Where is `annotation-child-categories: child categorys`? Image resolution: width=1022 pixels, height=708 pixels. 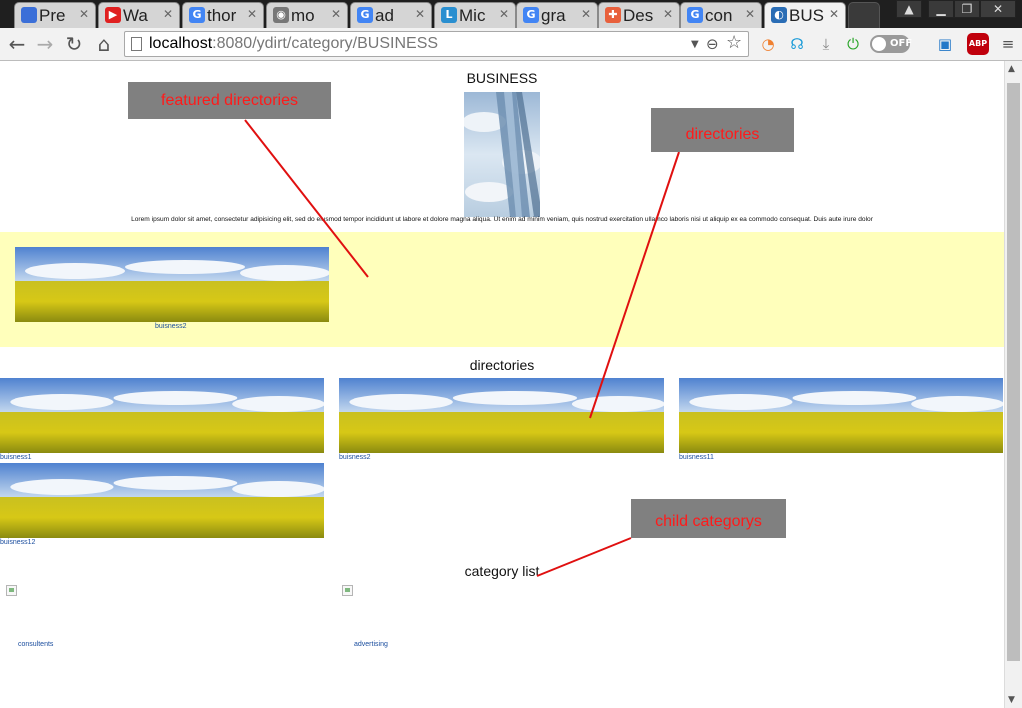
annotation-child-categories: child categorys is located at coordinates (708, 518).